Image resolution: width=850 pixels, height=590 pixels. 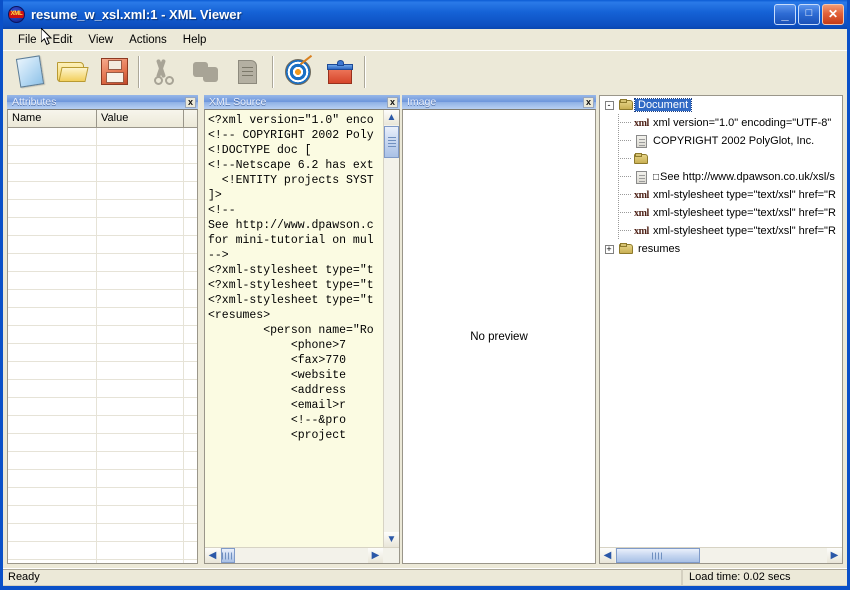 What do you see at coordinates (342, 577) in the screenshot?
I see `status-message: Ready` at bounding box center [342, 577].